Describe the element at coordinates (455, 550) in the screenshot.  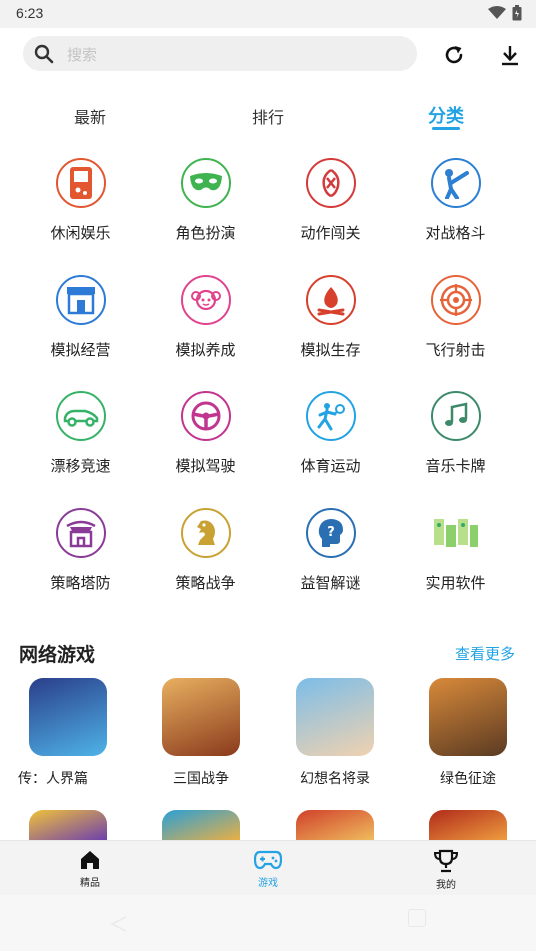
I see `category-utility-software: 实用软件` at that location.